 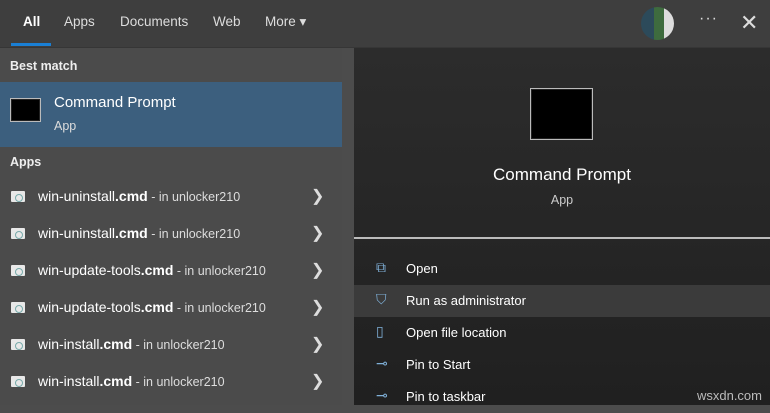 I want to click on open-icon: ⧉, so click(x=381, y=267).